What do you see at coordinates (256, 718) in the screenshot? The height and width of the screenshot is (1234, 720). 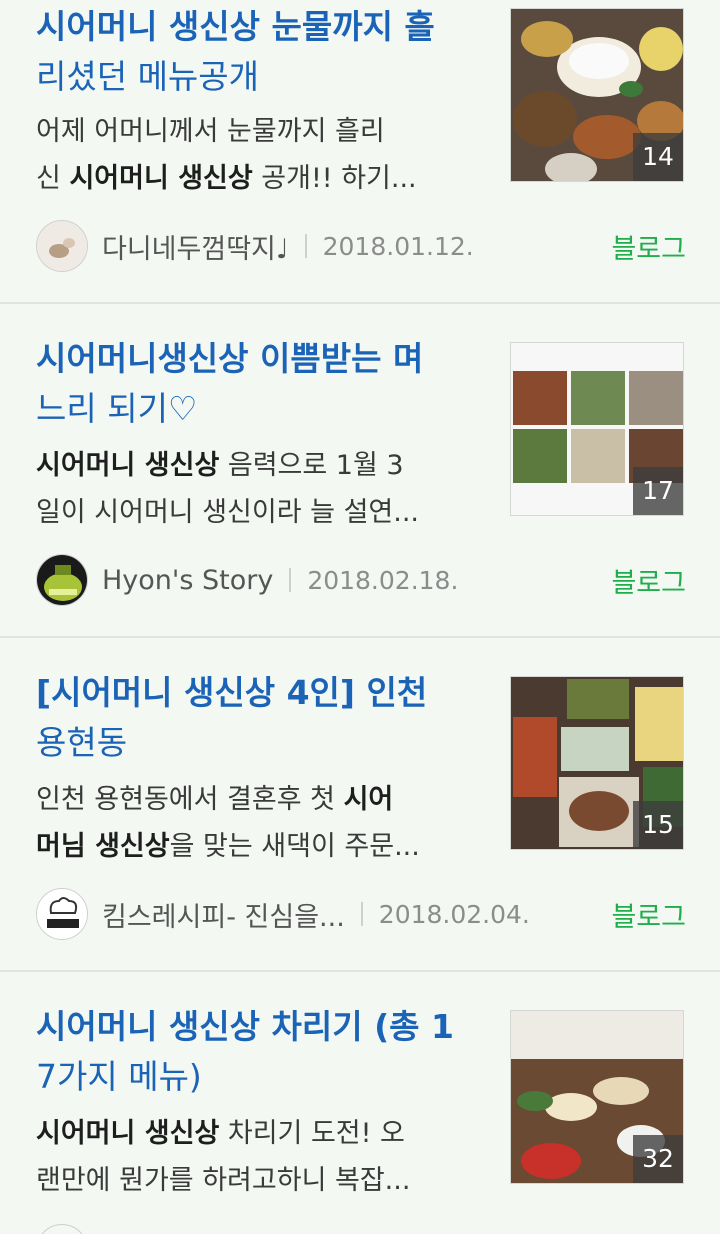 I see `result-title-3: [시어머니 생신상 4인] 인천 용현동` at bounding box center [256, 718].